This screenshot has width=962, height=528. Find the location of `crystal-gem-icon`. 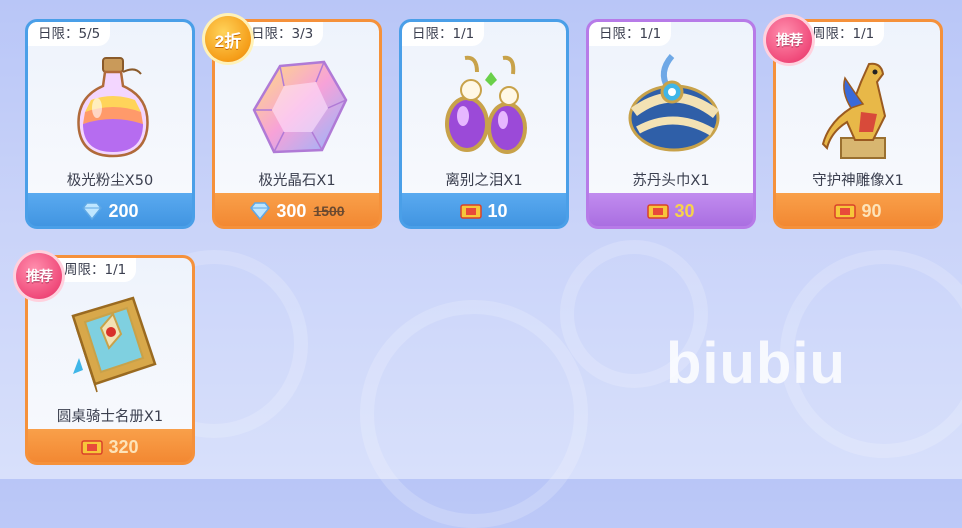

crystal-gem-icon is located at coordinates (300, 107).